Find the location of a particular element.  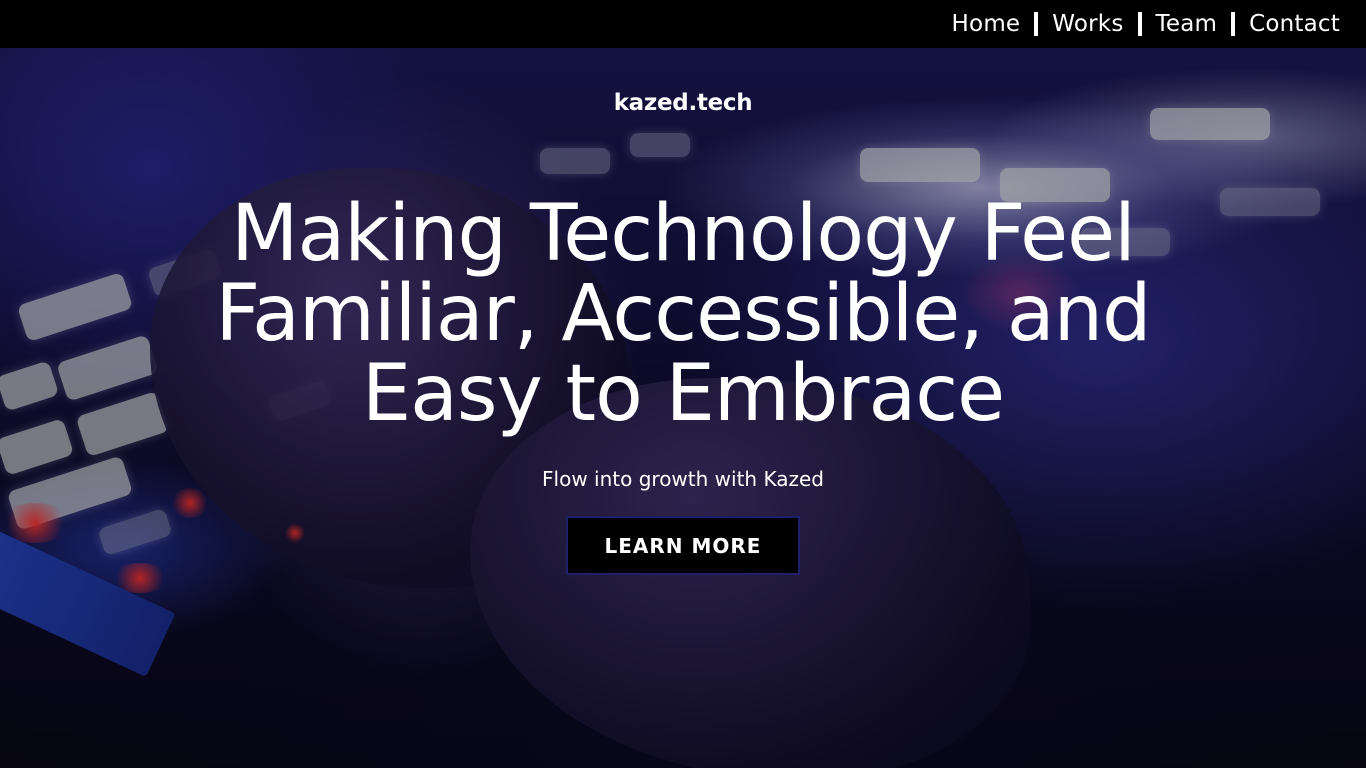

nav-works-link: Works is located at coordinates (1087, 24).